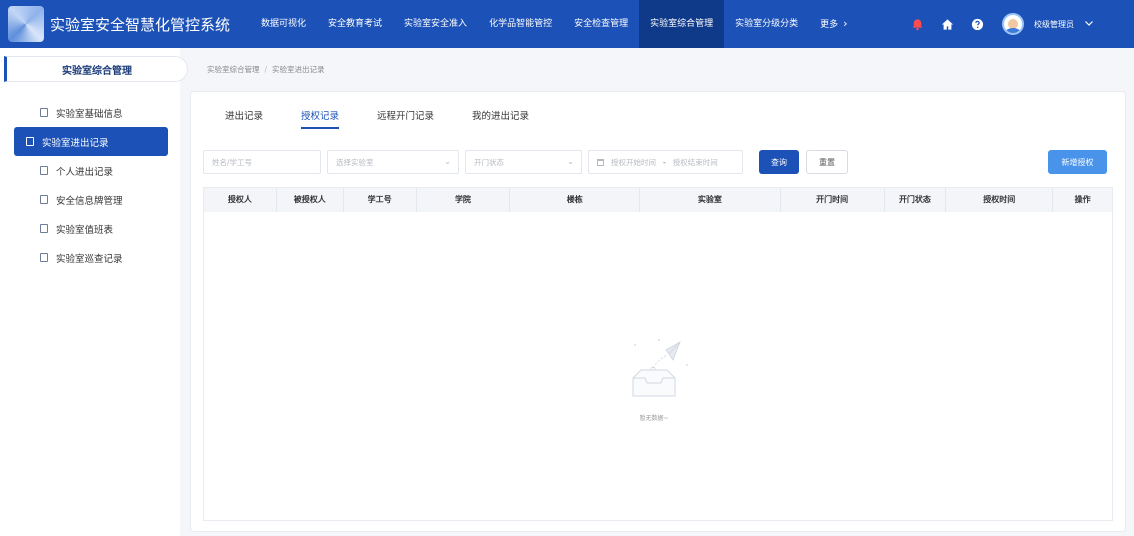 The width and height of the screenshot is (1134, 536). I want to click on authorization-date-range: 授权开始时间 - 授权结束时间, so click(665, 162).